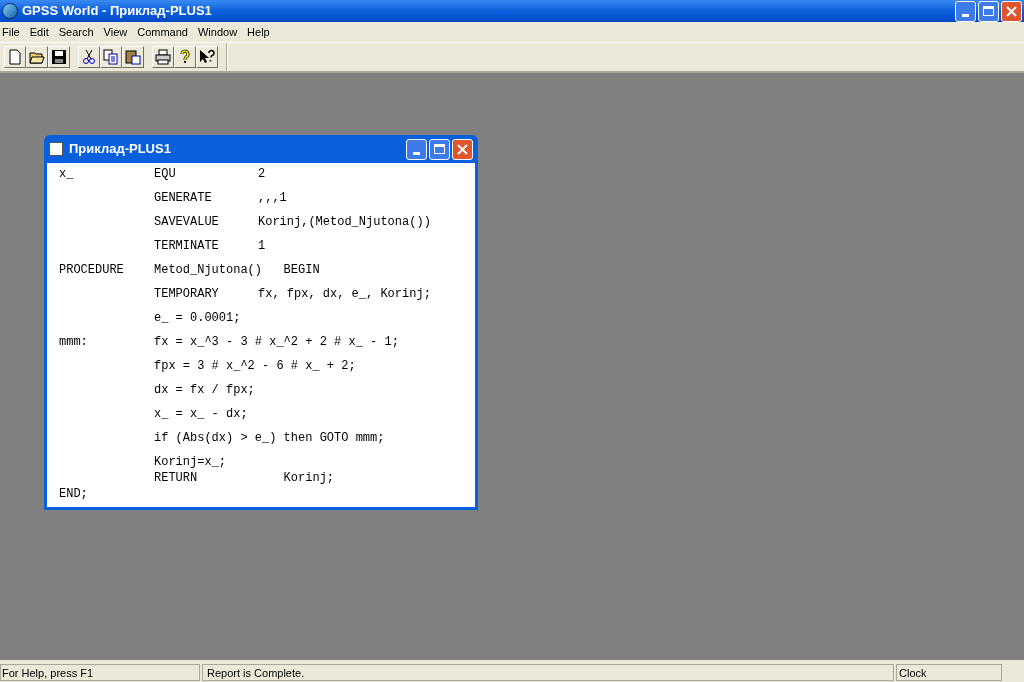 The width and height of the screenshot is (1024, 682). What do you see at coordinates (949, 672) in the screenshot?
I see `status-clock: Clock` at bounding box center [949, 672].